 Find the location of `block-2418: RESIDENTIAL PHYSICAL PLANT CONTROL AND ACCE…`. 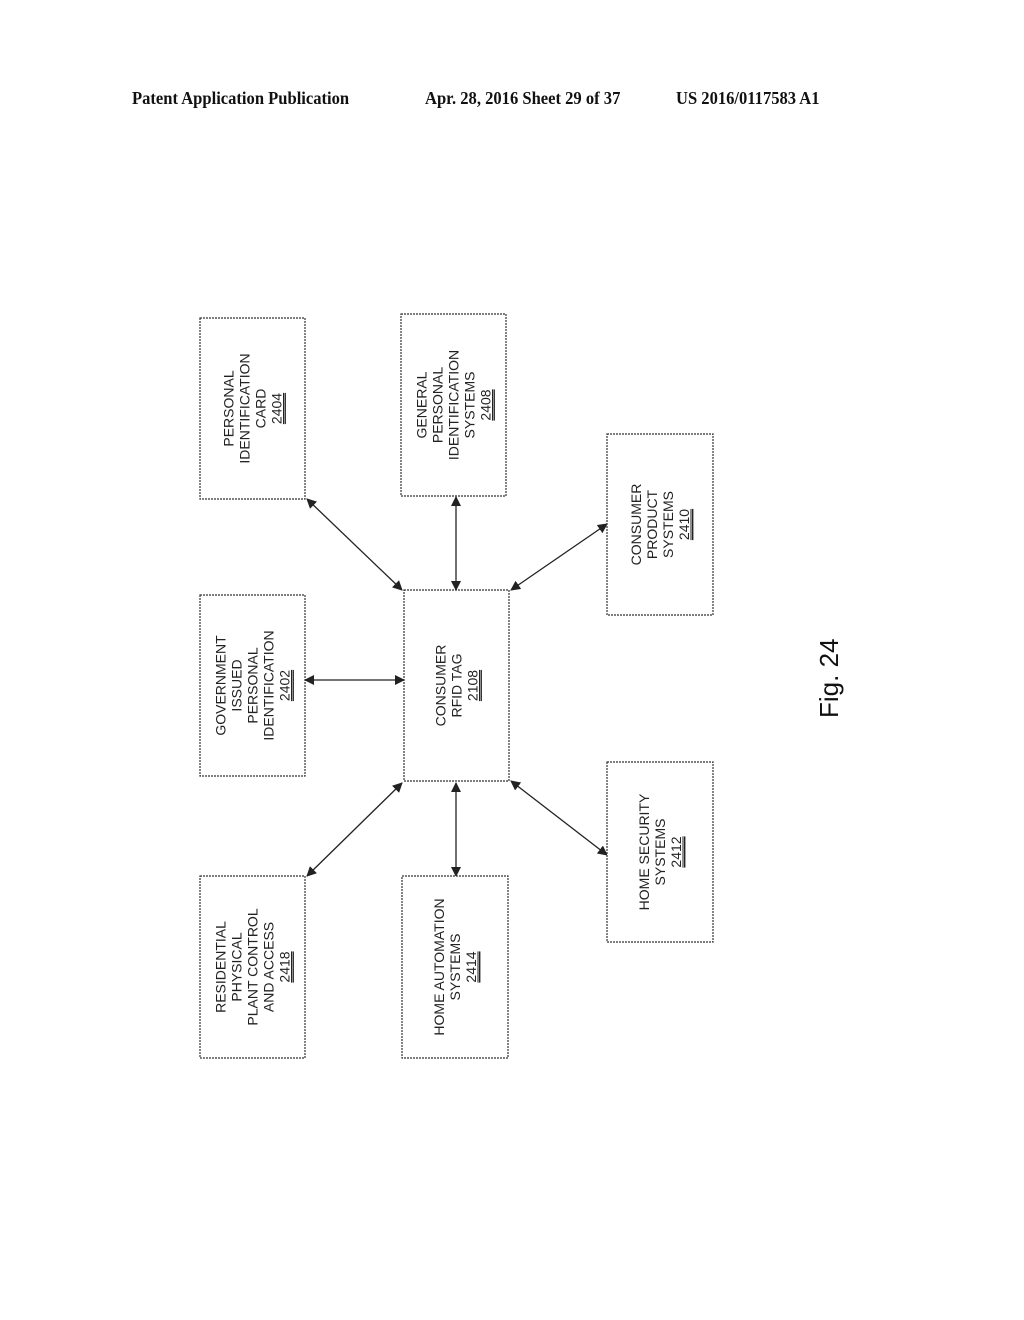

block-2418: RESIDENTIAL PHYSICAL PLANT CONTROL AND ACCE… is located at coordinates (252, 967).